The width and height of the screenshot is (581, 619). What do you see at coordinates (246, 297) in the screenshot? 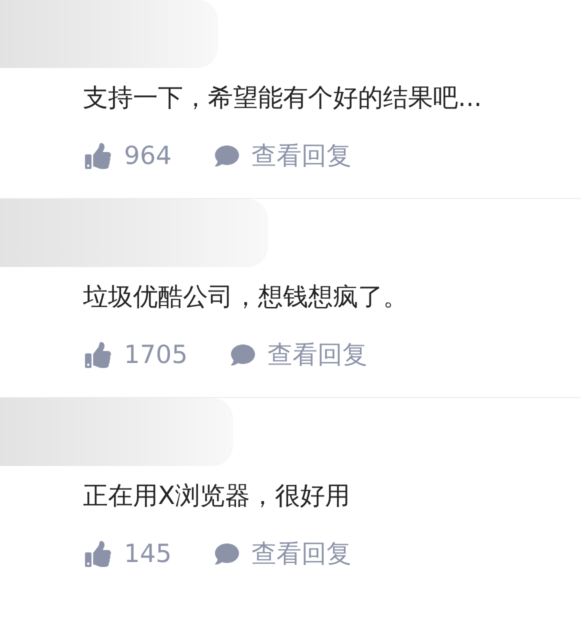
I see `comment-text: 垃圾优酷公司，想钱想疯了。` at bounding box center [246, 297].